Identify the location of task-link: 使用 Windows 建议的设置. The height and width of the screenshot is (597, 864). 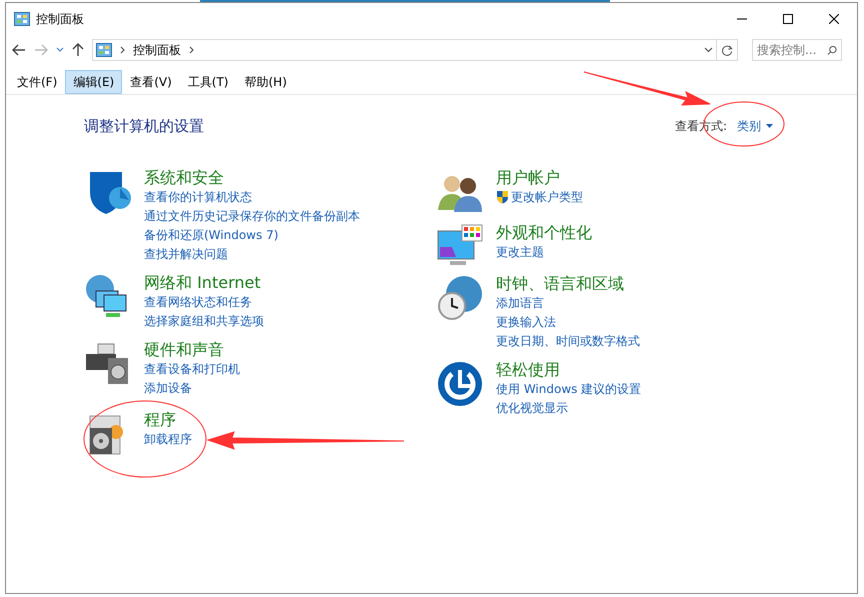
(569, 389).